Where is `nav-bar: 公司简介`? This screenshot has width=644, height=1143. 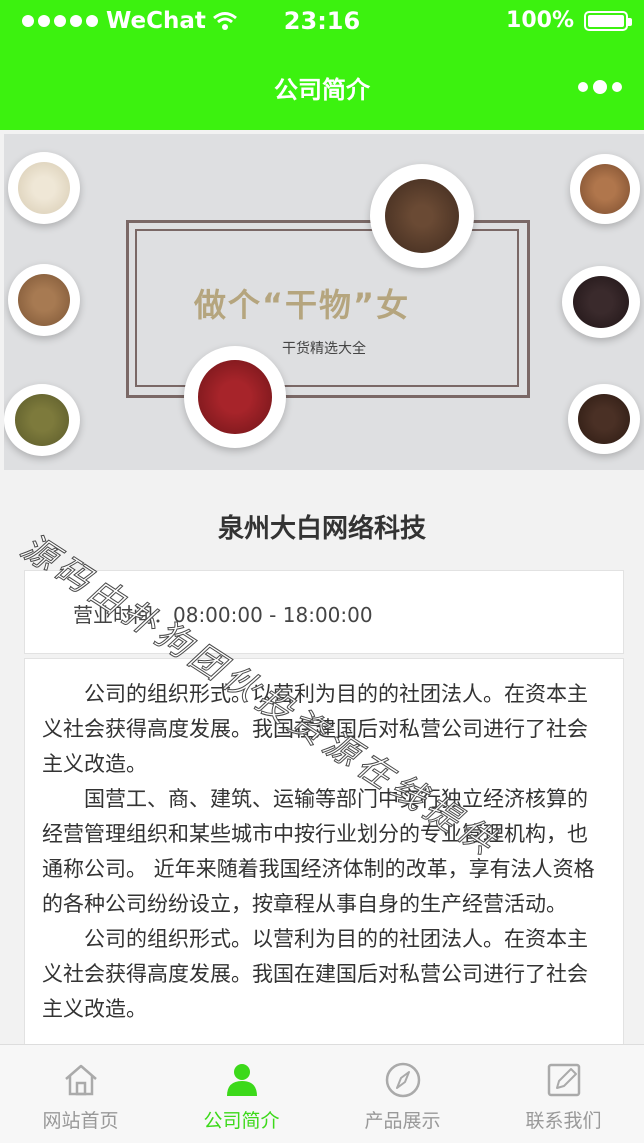
nav-bar: 公司简介 is located at coordinates (322, 87).